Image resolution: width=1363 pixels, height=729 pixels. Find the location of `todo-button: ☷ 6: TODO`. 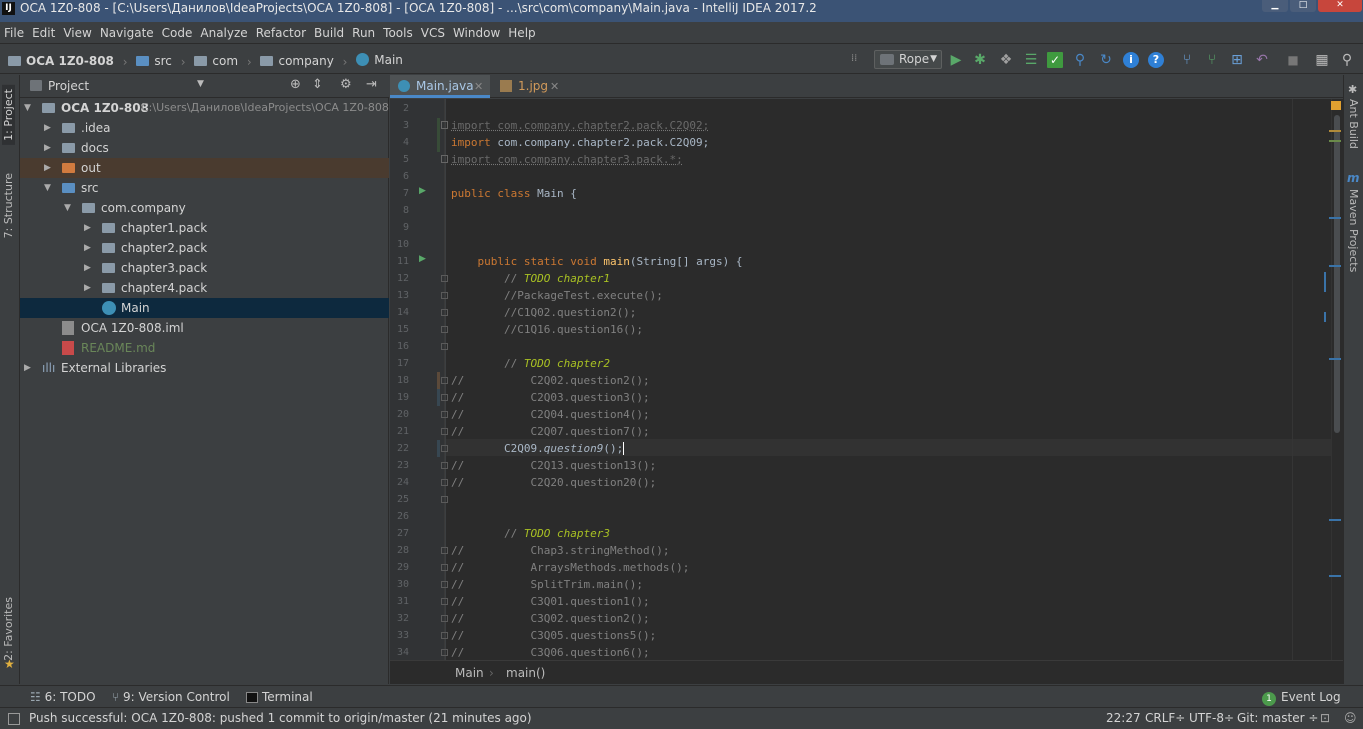

todo-button: ☷ 6: TODO is located at coordinates (63, 697).